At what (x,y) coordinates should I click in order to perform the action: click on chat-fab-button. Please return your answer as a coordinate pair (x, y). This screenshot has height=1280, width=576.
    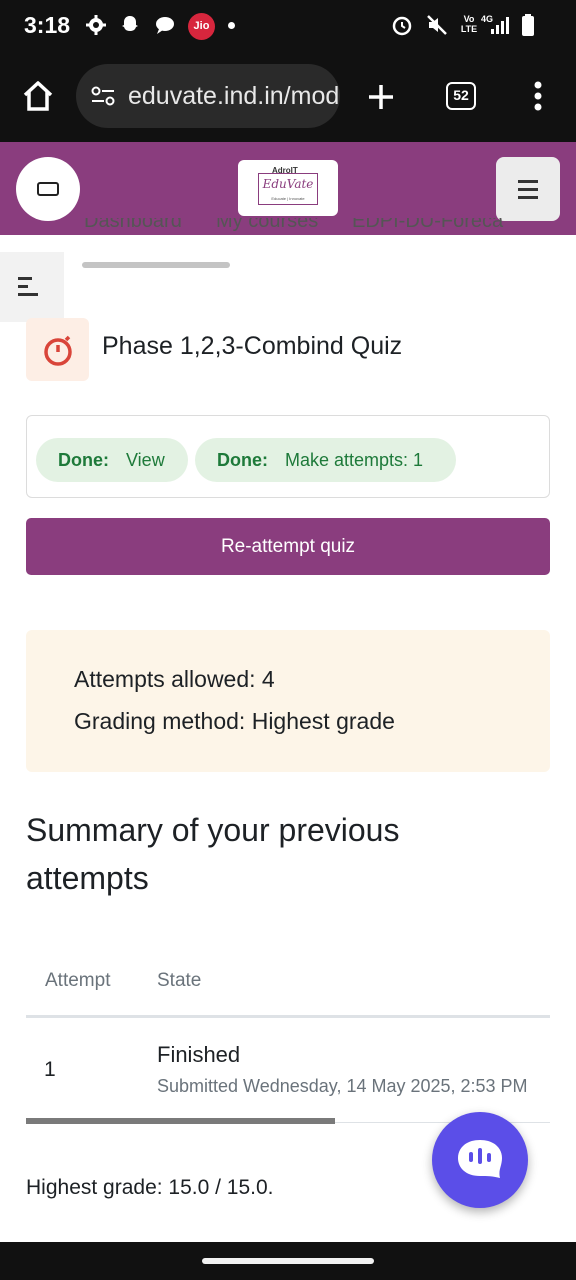
    Looking at the image, I should click on (480, 1160).